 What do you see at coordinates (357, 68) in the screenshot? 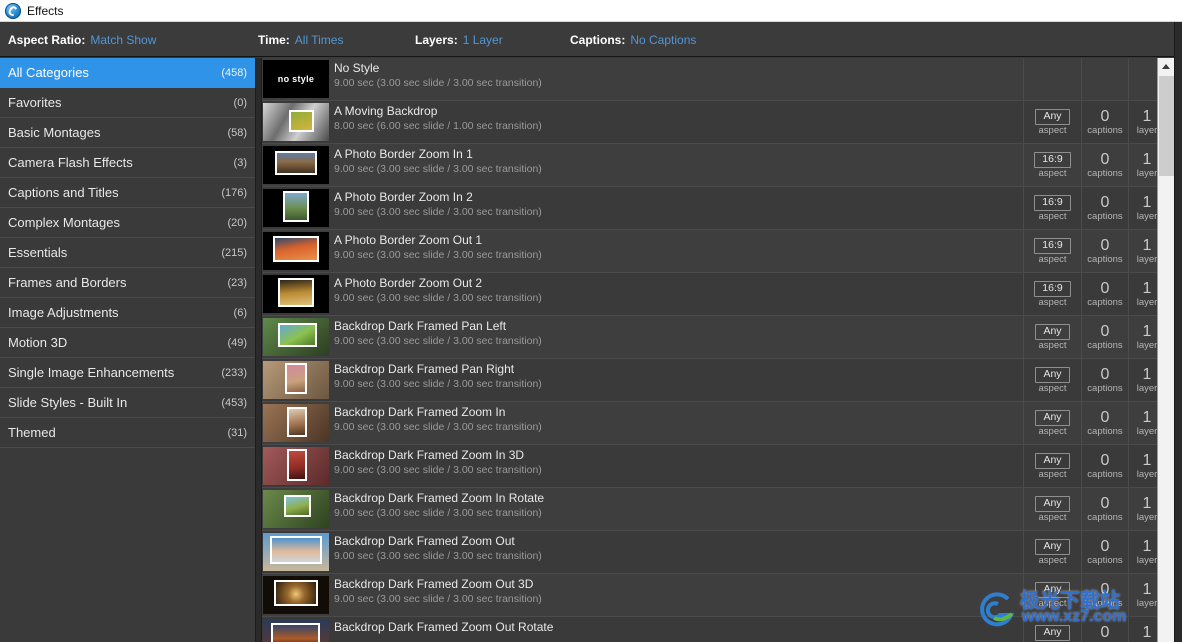
I see `effect-name: No Style` at bounding box center [357, 68].